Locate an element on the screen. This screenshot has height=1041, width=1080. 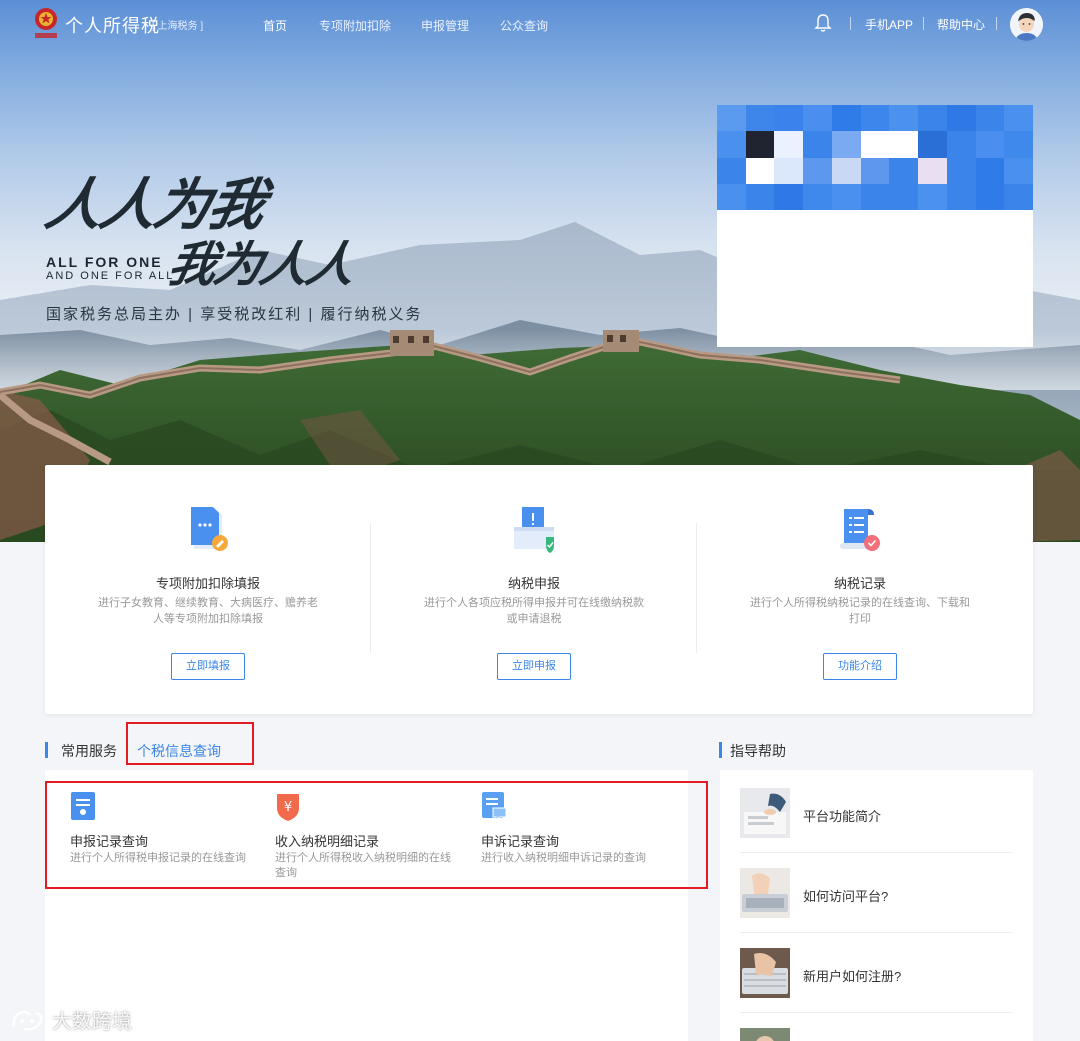
user-avatar is located at coordinates (1026, 24).